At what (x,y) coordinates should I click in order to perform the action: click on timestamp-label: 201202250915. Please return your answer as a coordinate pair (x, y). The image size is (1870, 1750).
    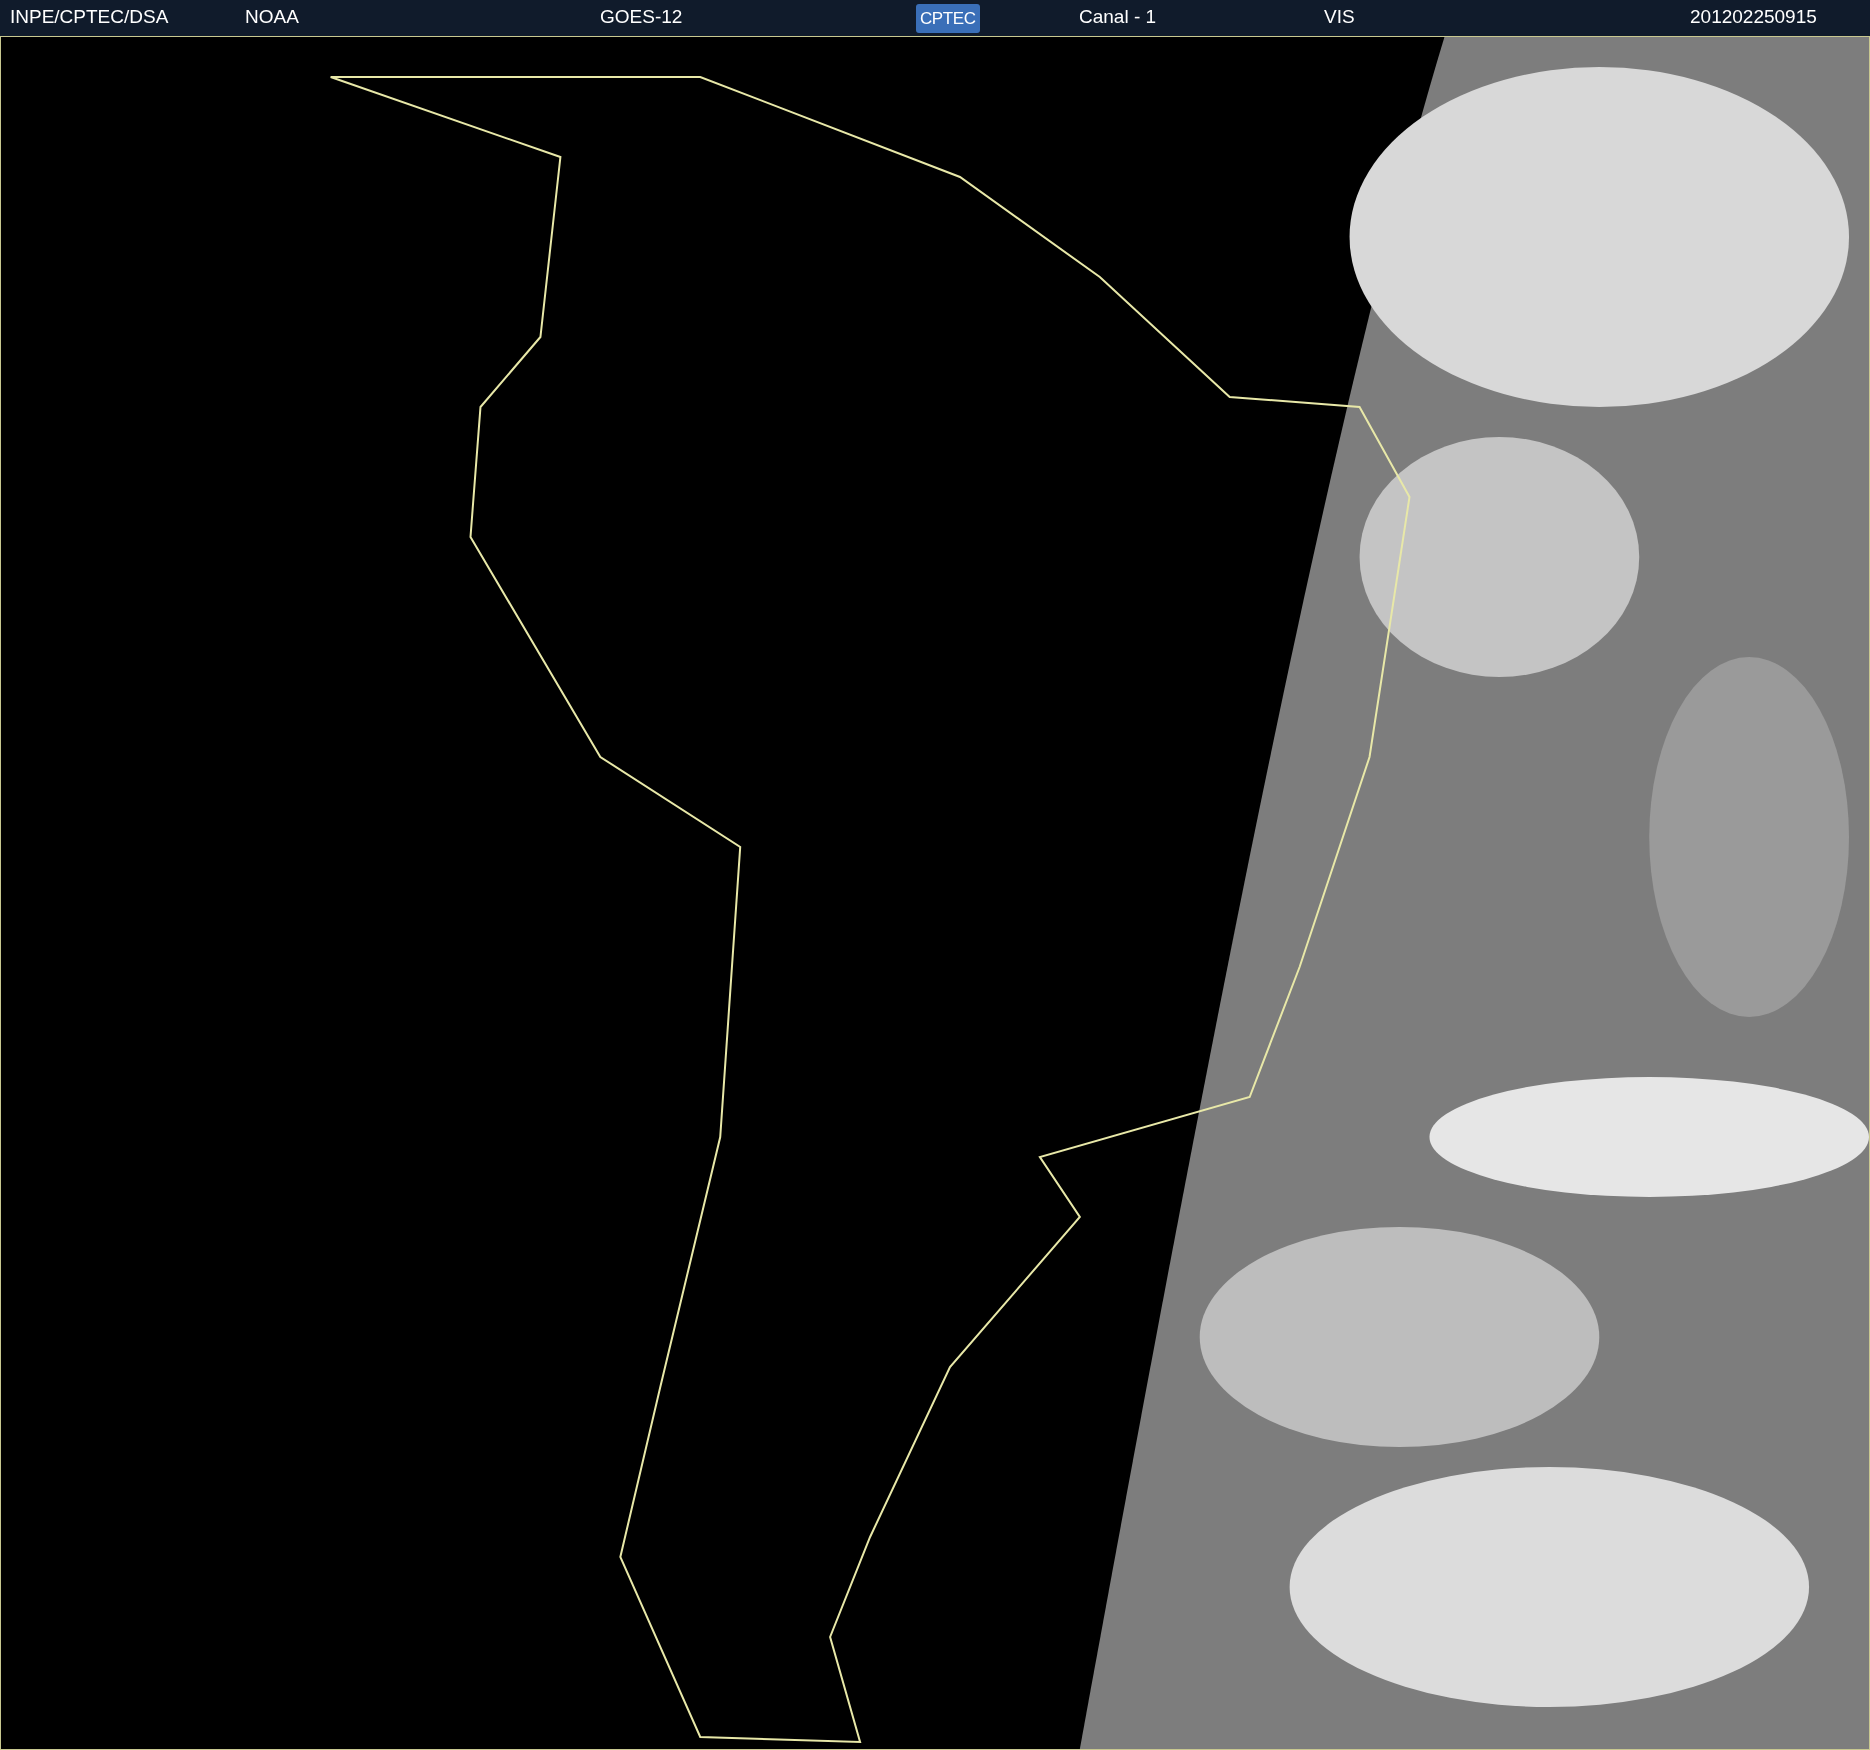
    Looking at the image, I should click on (1753, 16).